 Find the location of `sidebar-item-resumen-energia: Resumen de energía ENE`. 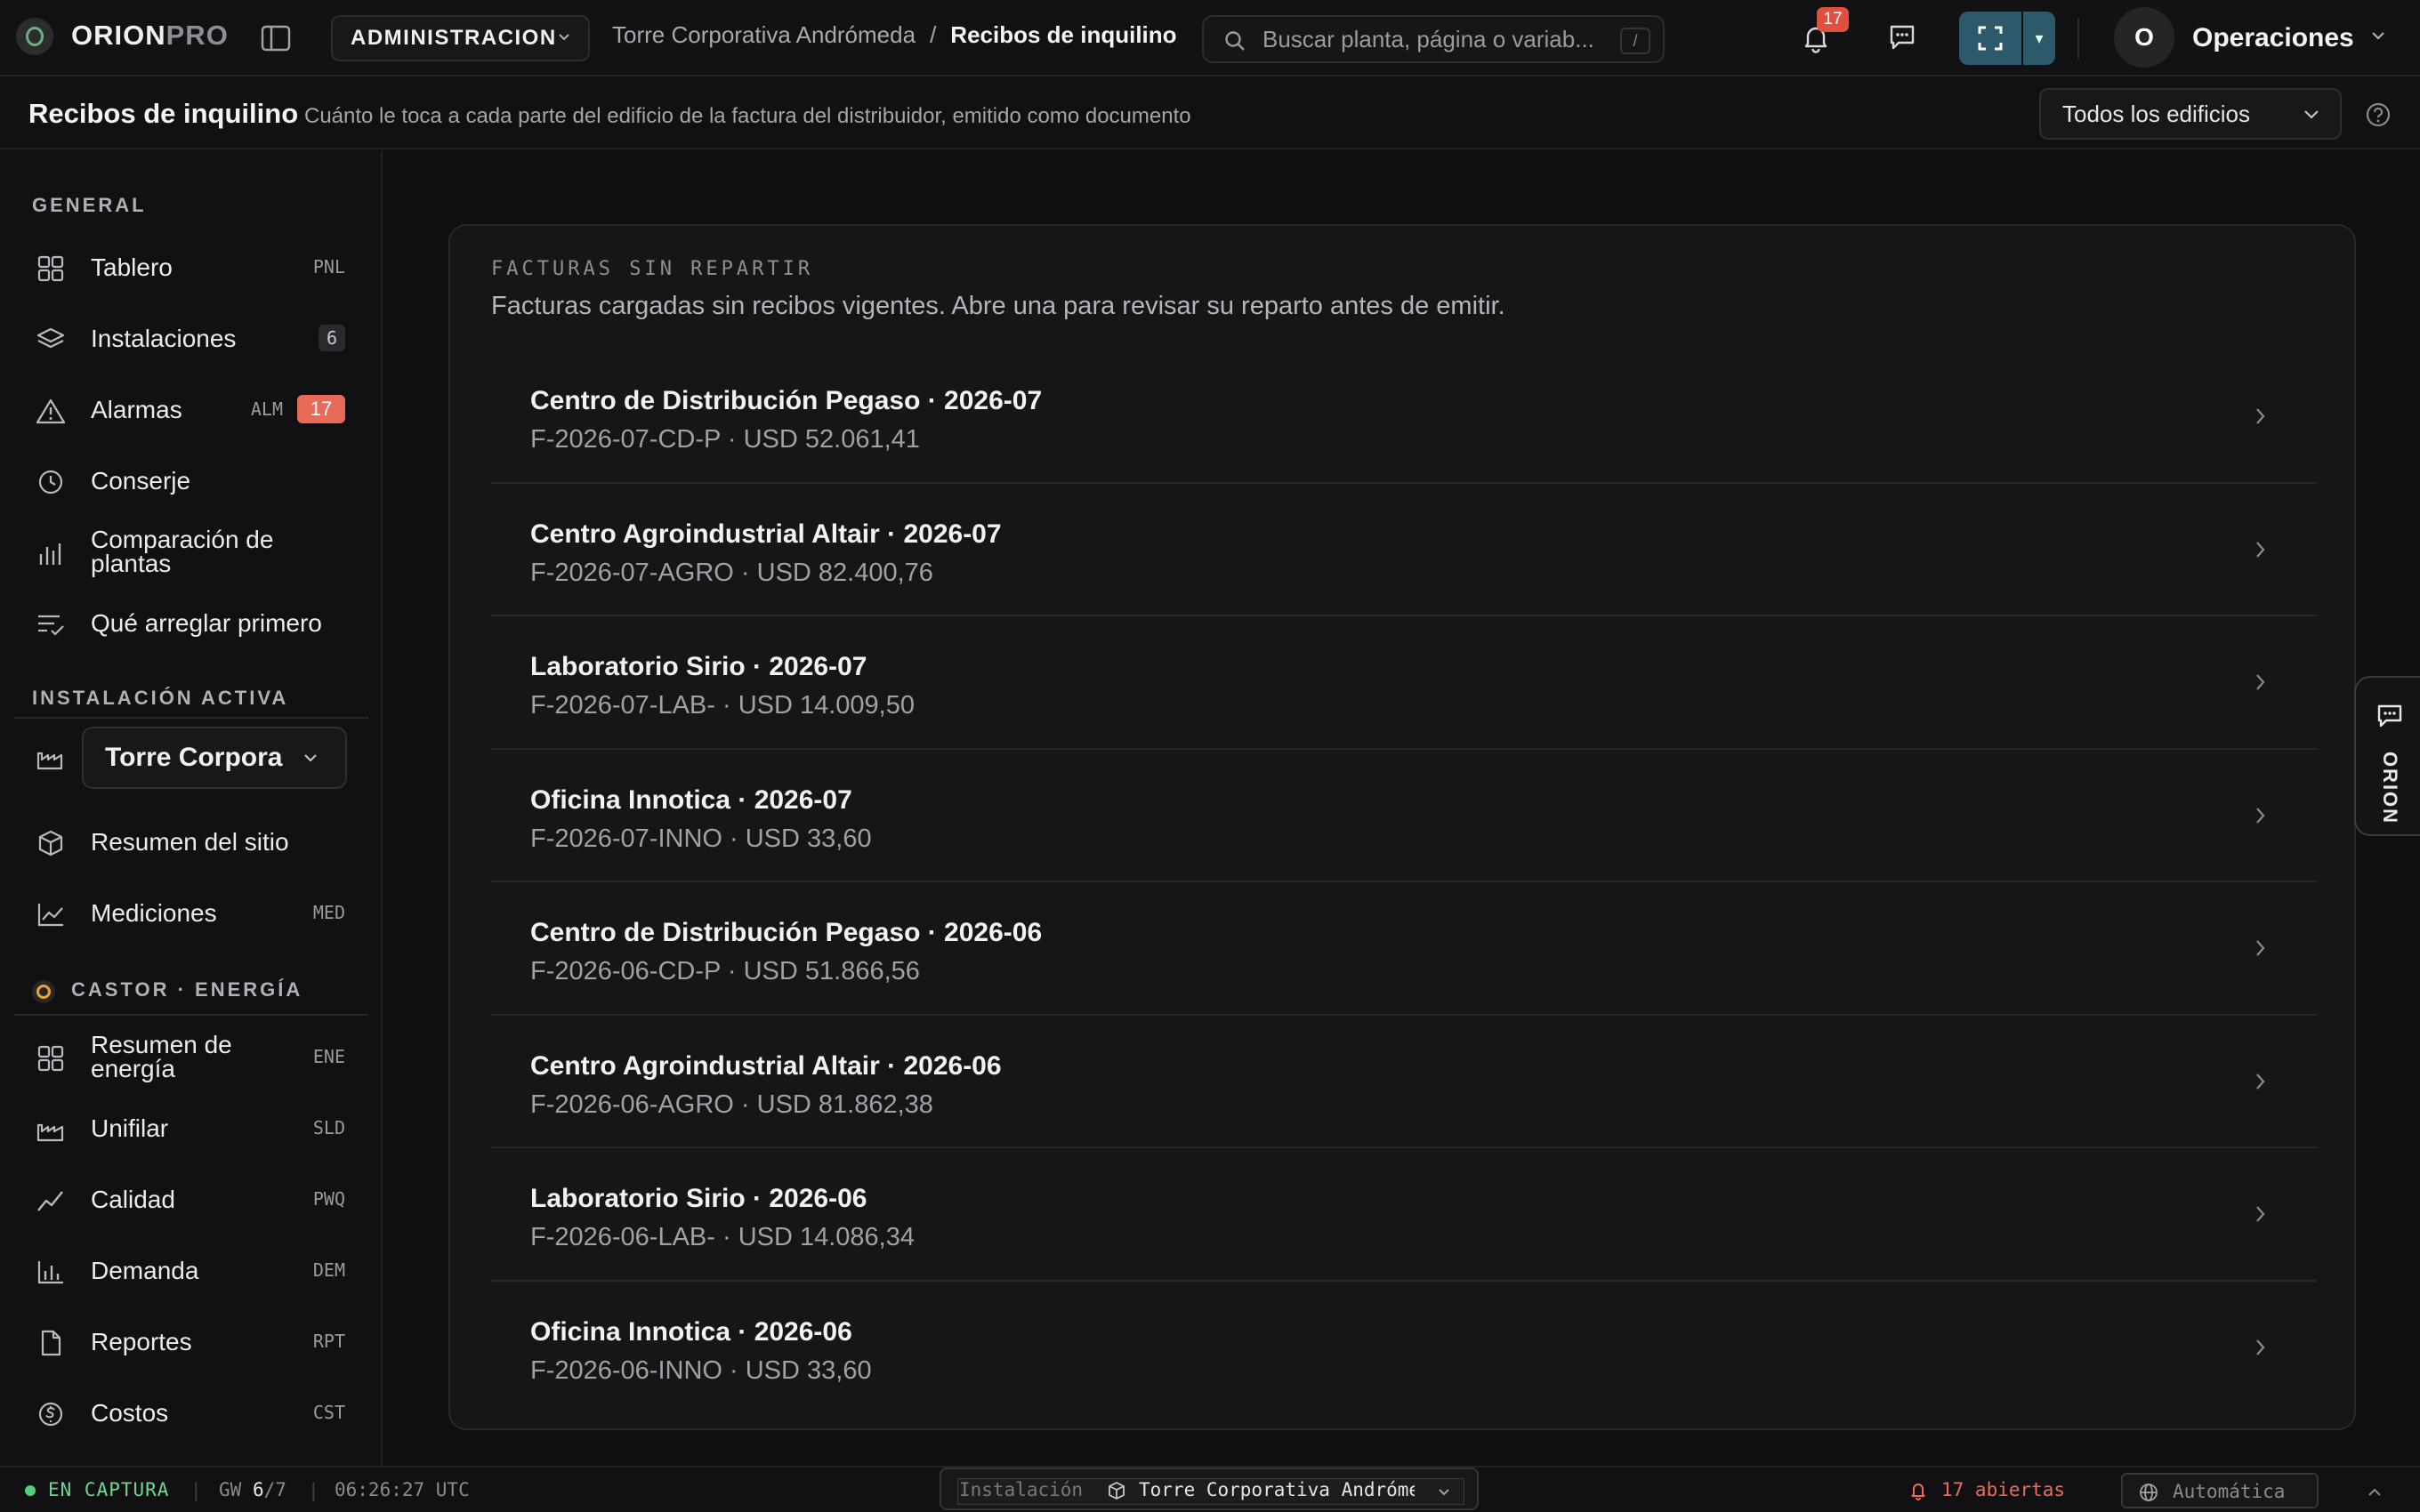

sidebar-item-resumen-energia: Resumen de energía ENE is located at coordinates (191, 1057).